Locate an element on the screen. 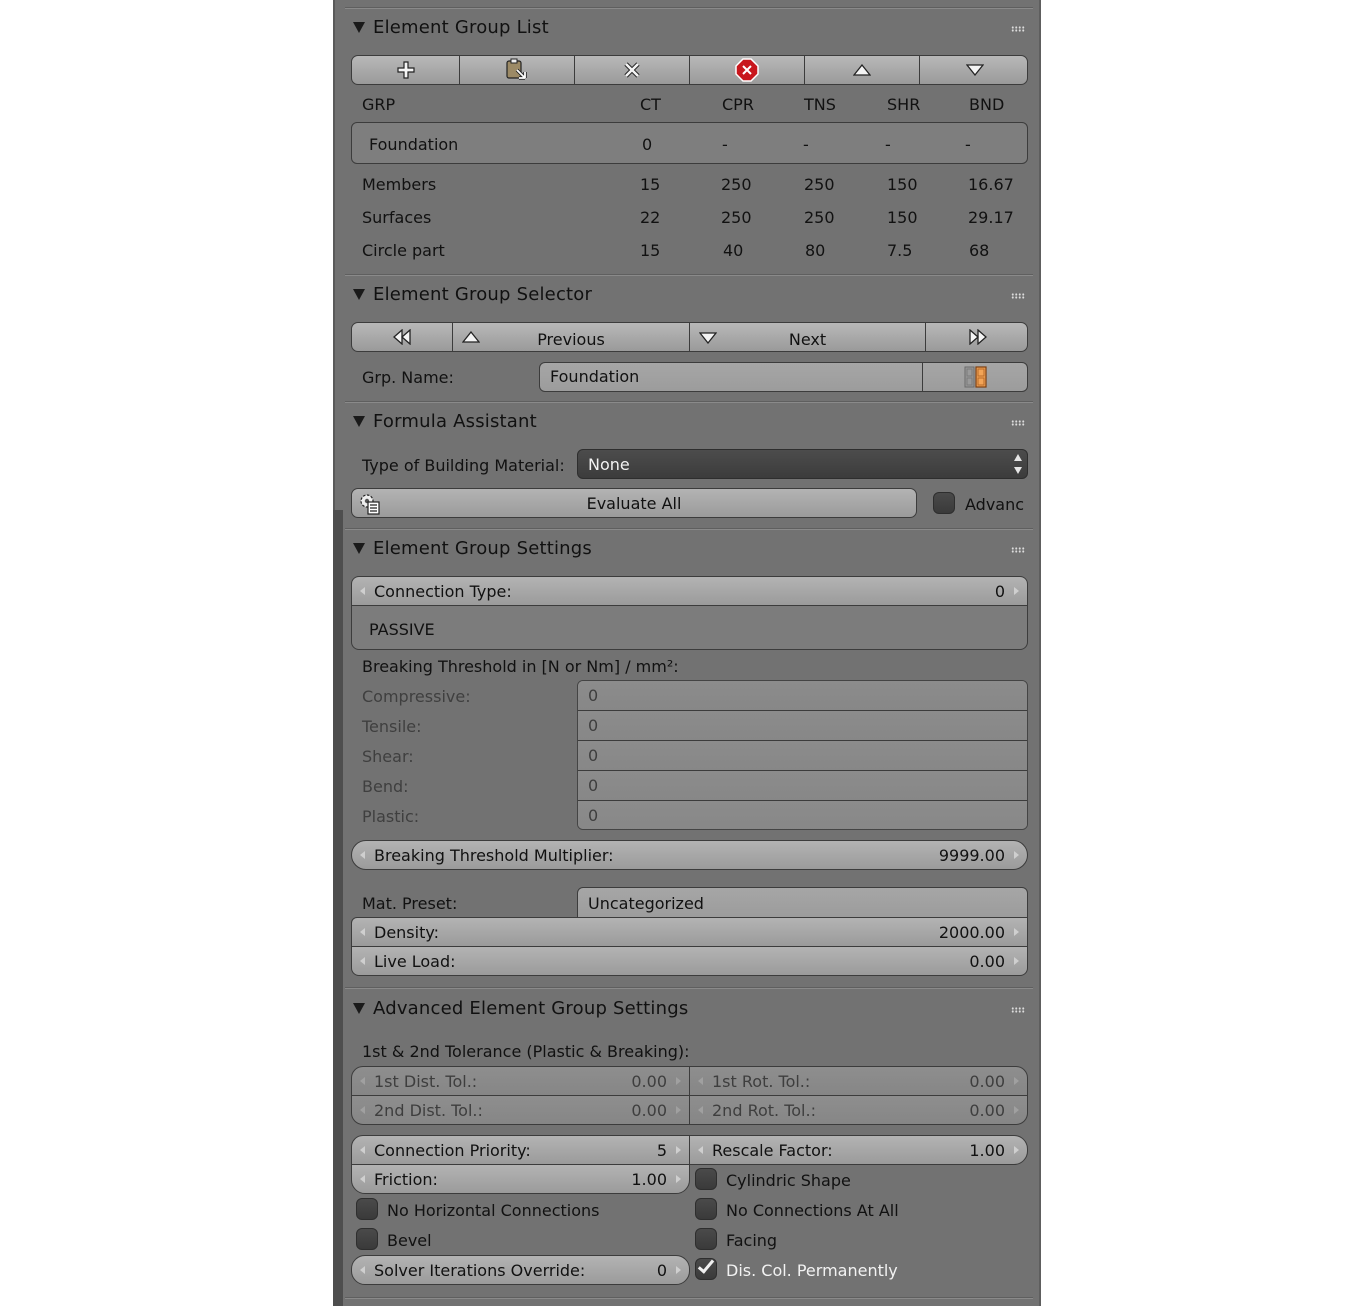  compressive-field: 0 is located at coordinates (802, 696).